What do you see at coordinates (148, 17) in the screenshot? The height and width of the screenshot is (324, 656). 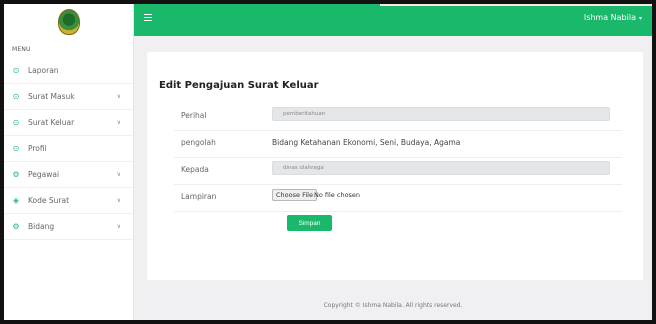 I see `menu-toggle-icon` at bounding box center [148, 17].